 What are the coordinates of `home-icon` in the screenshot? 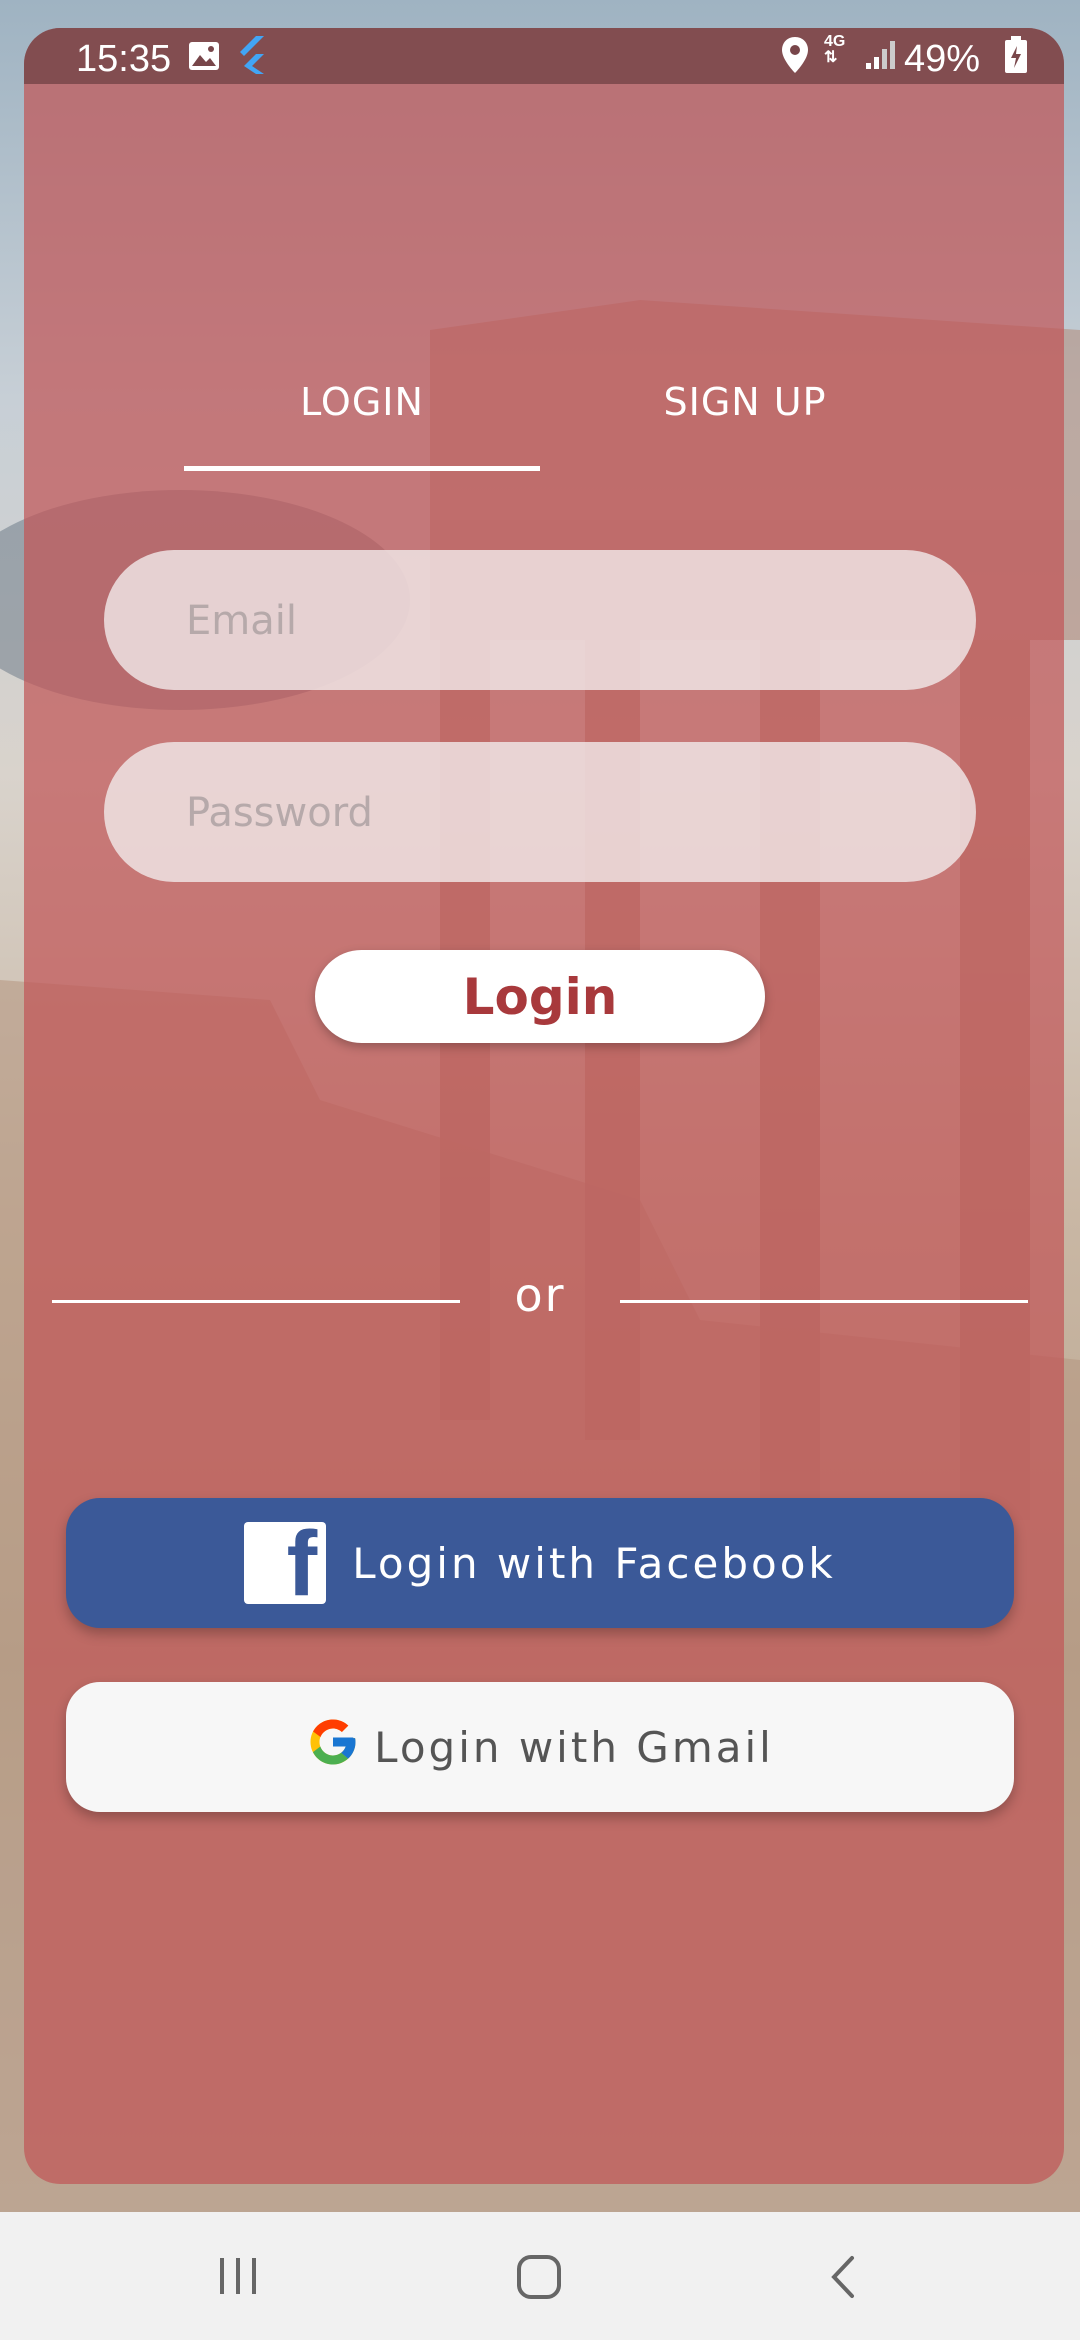 It's located at (539, 2279).